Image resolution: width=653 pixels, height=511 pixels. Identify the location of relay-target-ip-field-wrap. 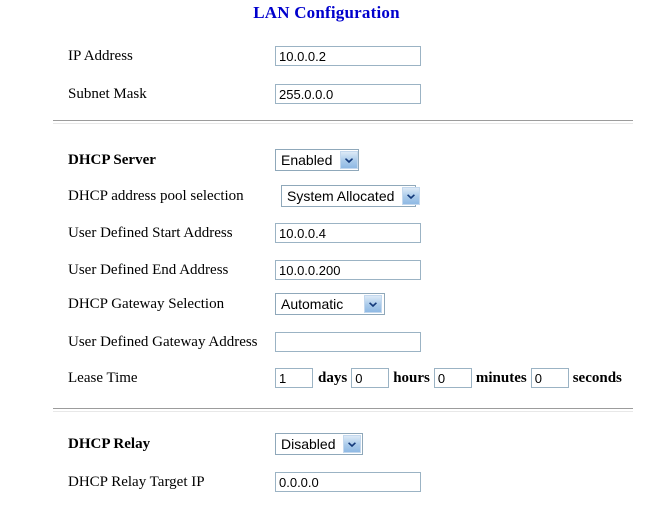
(348, 482).